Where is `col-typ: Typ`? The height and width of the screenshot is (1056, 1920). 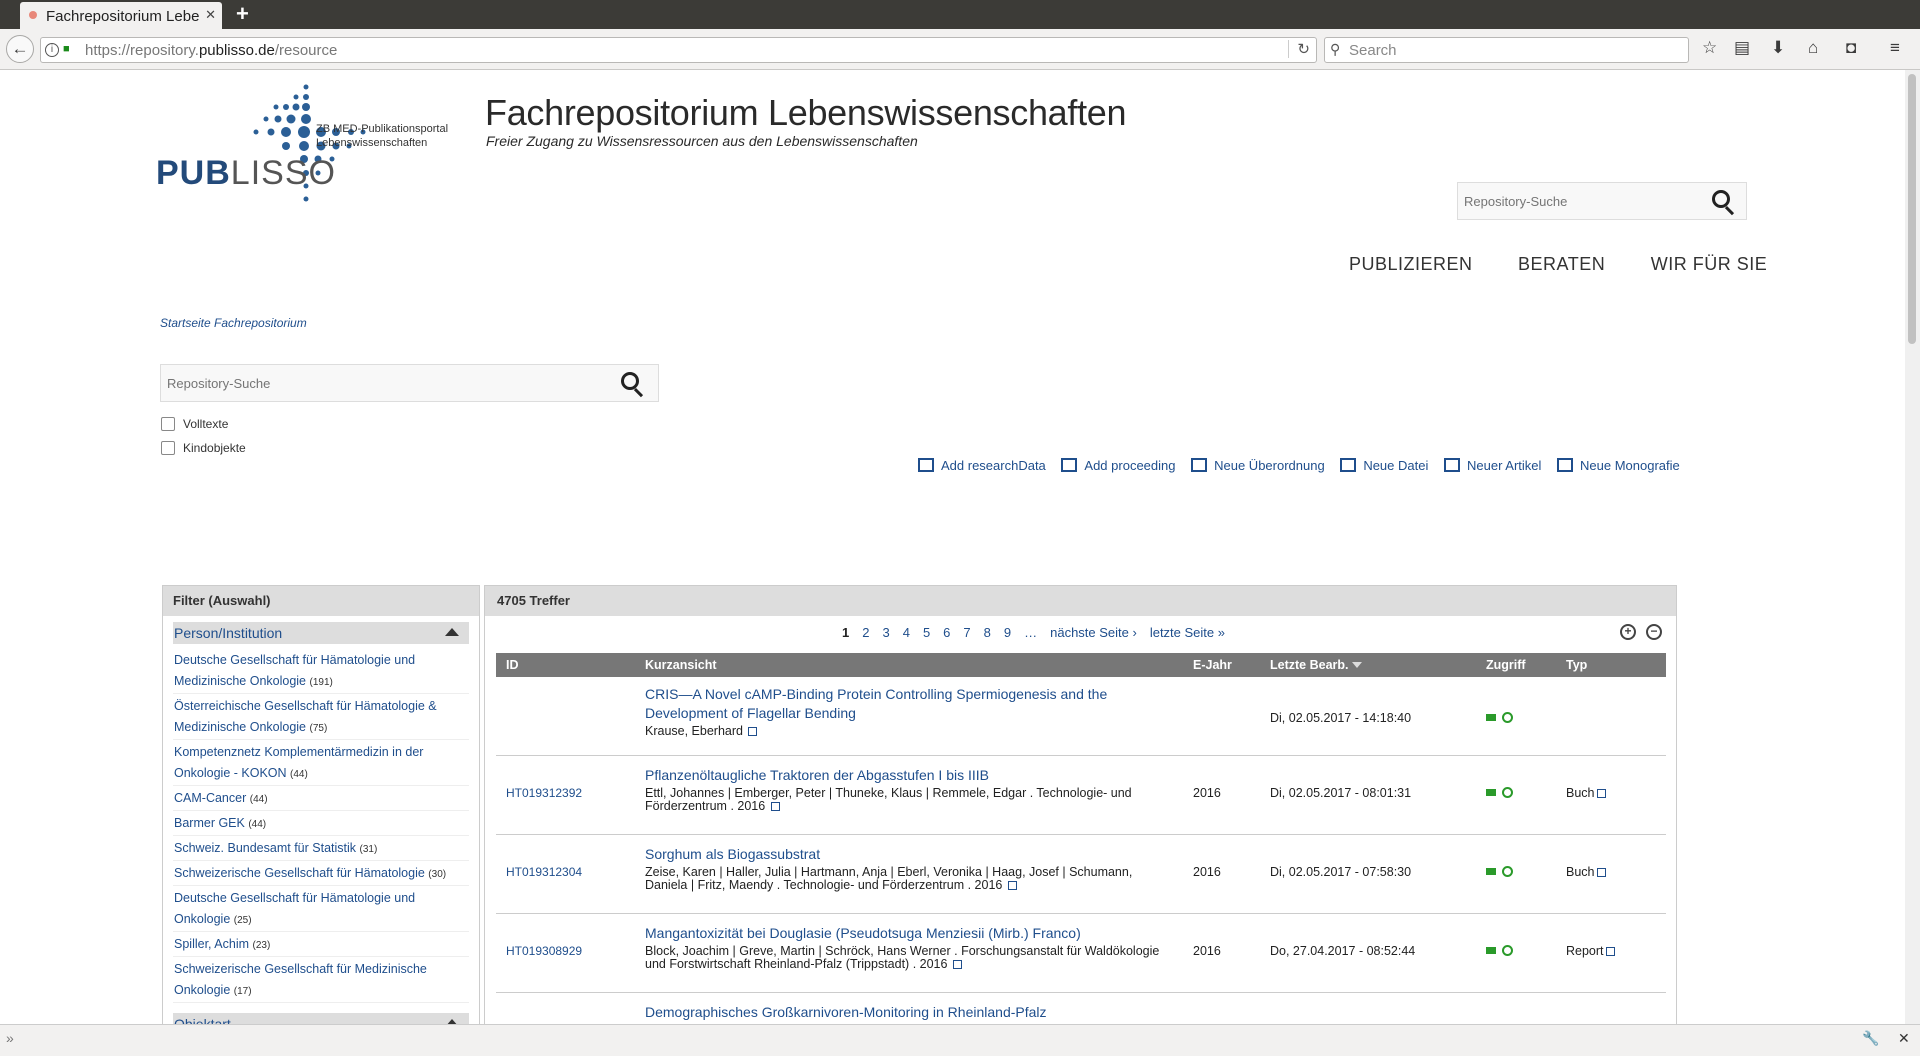
col-typ: Typ is located at coordinates (1611, 665).